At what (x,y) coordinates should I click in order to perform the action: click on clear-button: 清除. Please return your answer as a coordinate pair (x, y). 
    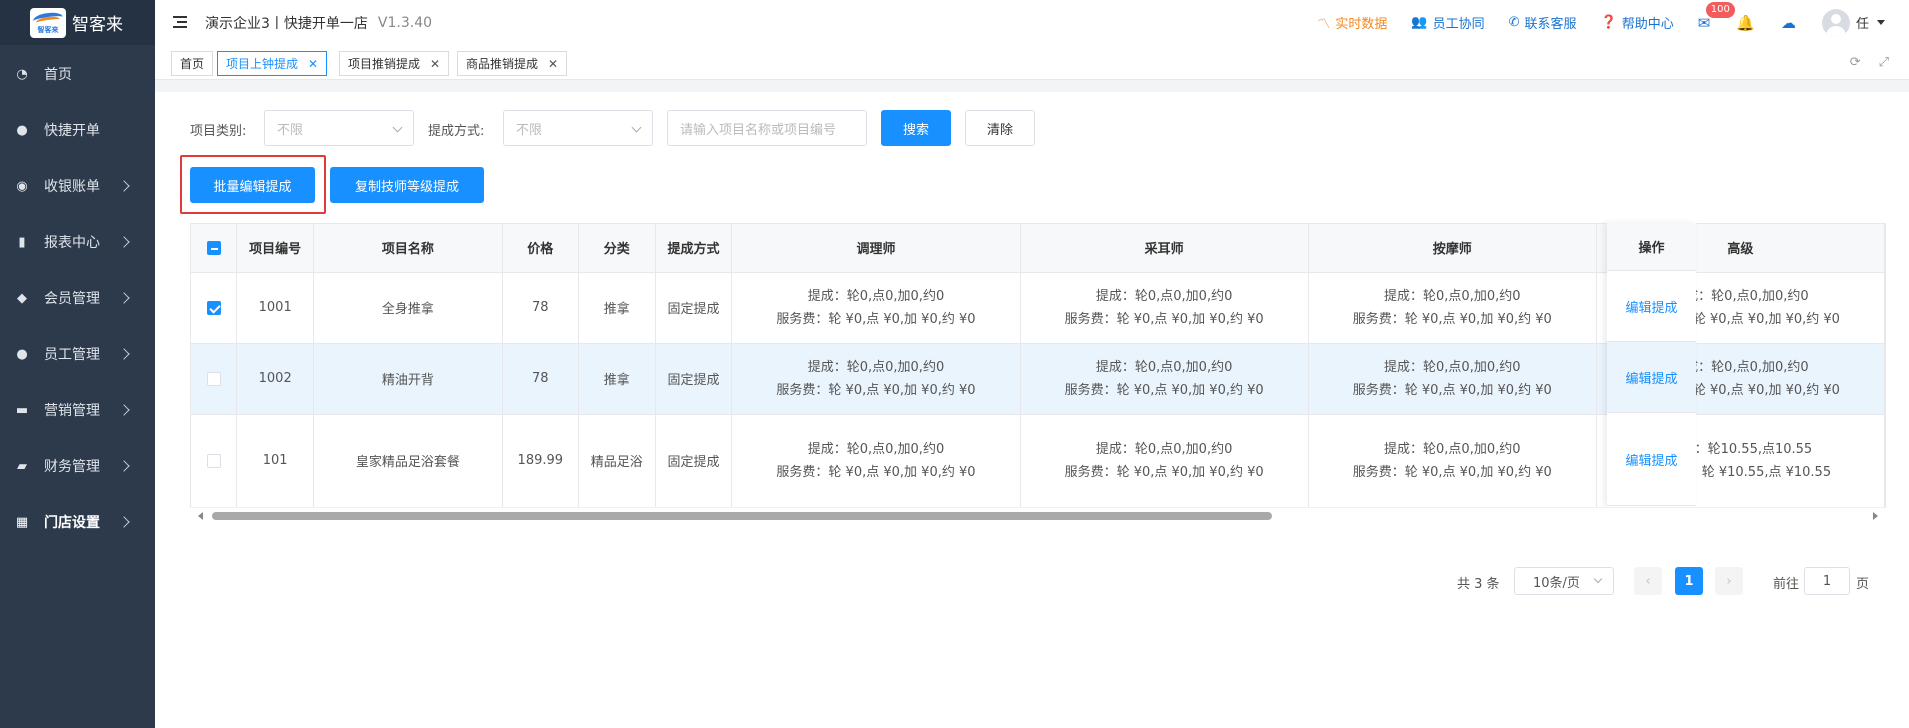
    Looking at the image, I should click on (1000, 128).